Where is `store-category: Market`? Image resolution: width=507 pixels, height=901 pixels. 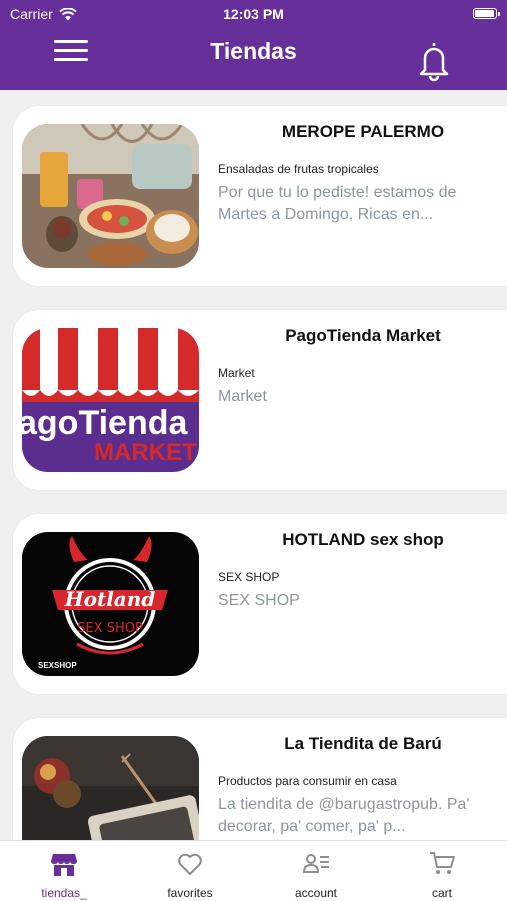
store-category: Market is located at coordinates (236, 373).